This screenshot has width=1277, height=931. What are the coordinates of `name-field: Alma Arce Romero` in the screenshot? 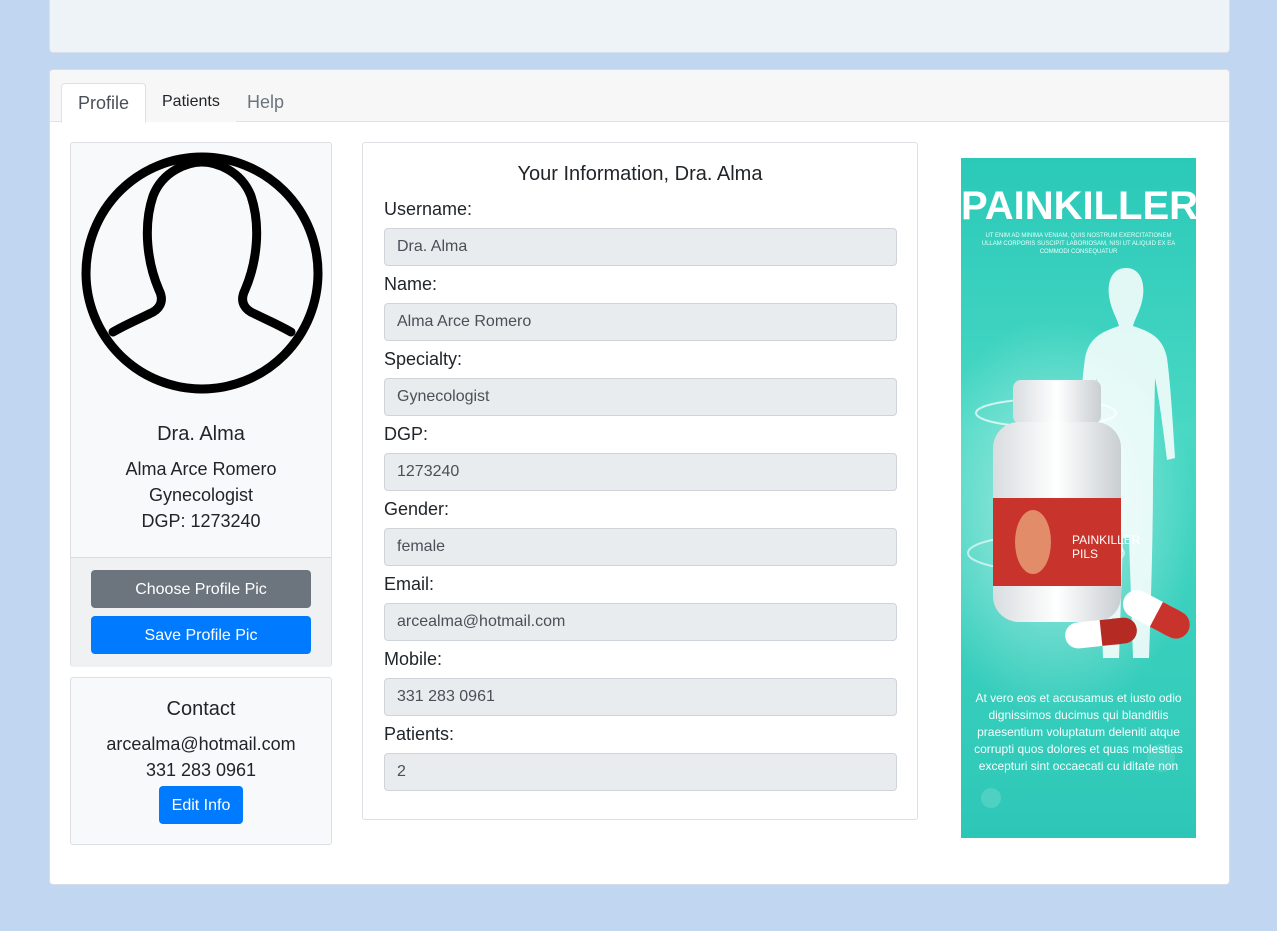 It's located at (640, 322).